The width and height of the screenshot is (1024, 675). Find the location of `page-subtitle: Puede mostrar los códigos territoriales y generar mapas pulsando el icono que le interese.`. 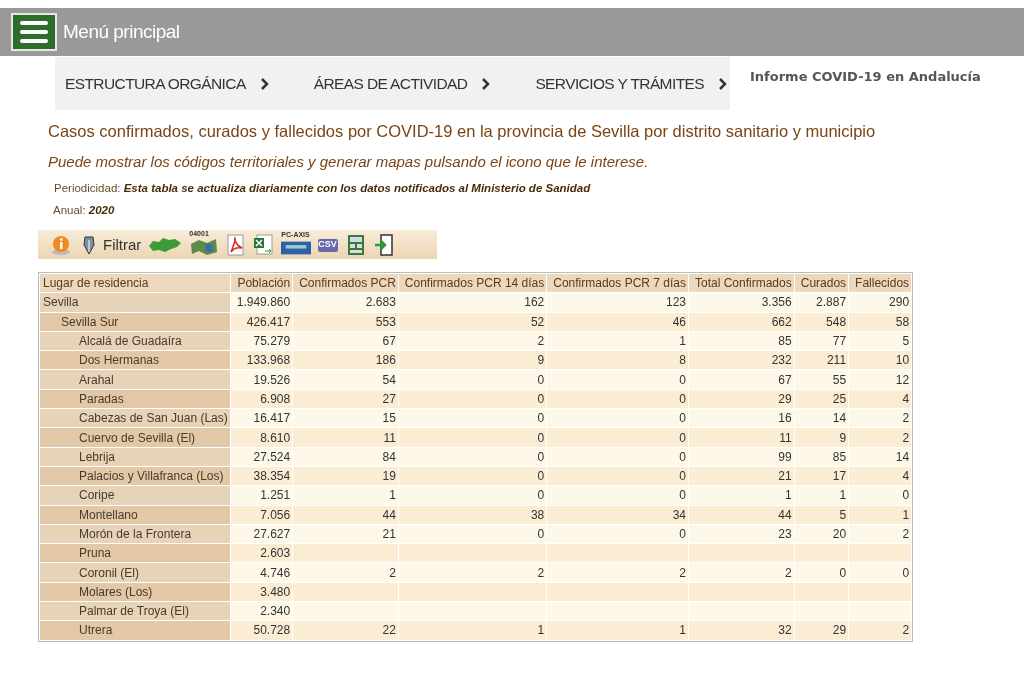

page-subtitle: Puede mostrar los códigos territoriales y generar mapas pulsando el icono que le interese. is located at coordinates (349, 161).